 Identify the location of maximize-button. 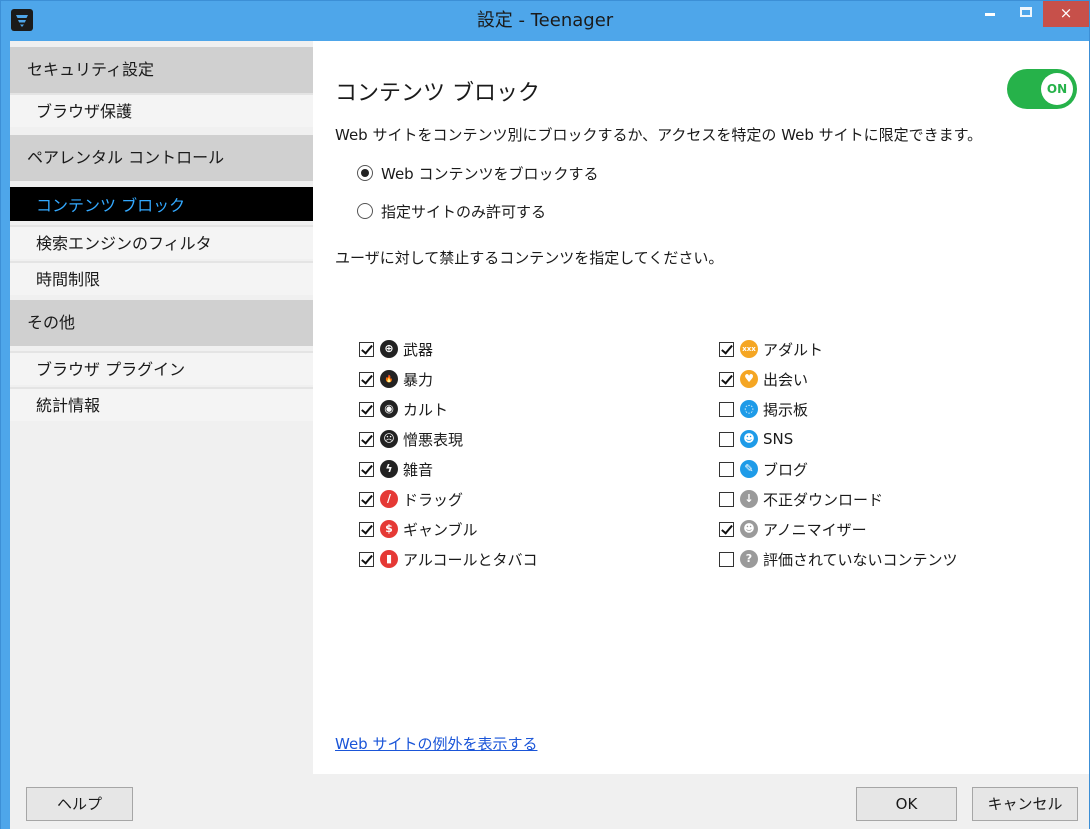
(1026, 14).